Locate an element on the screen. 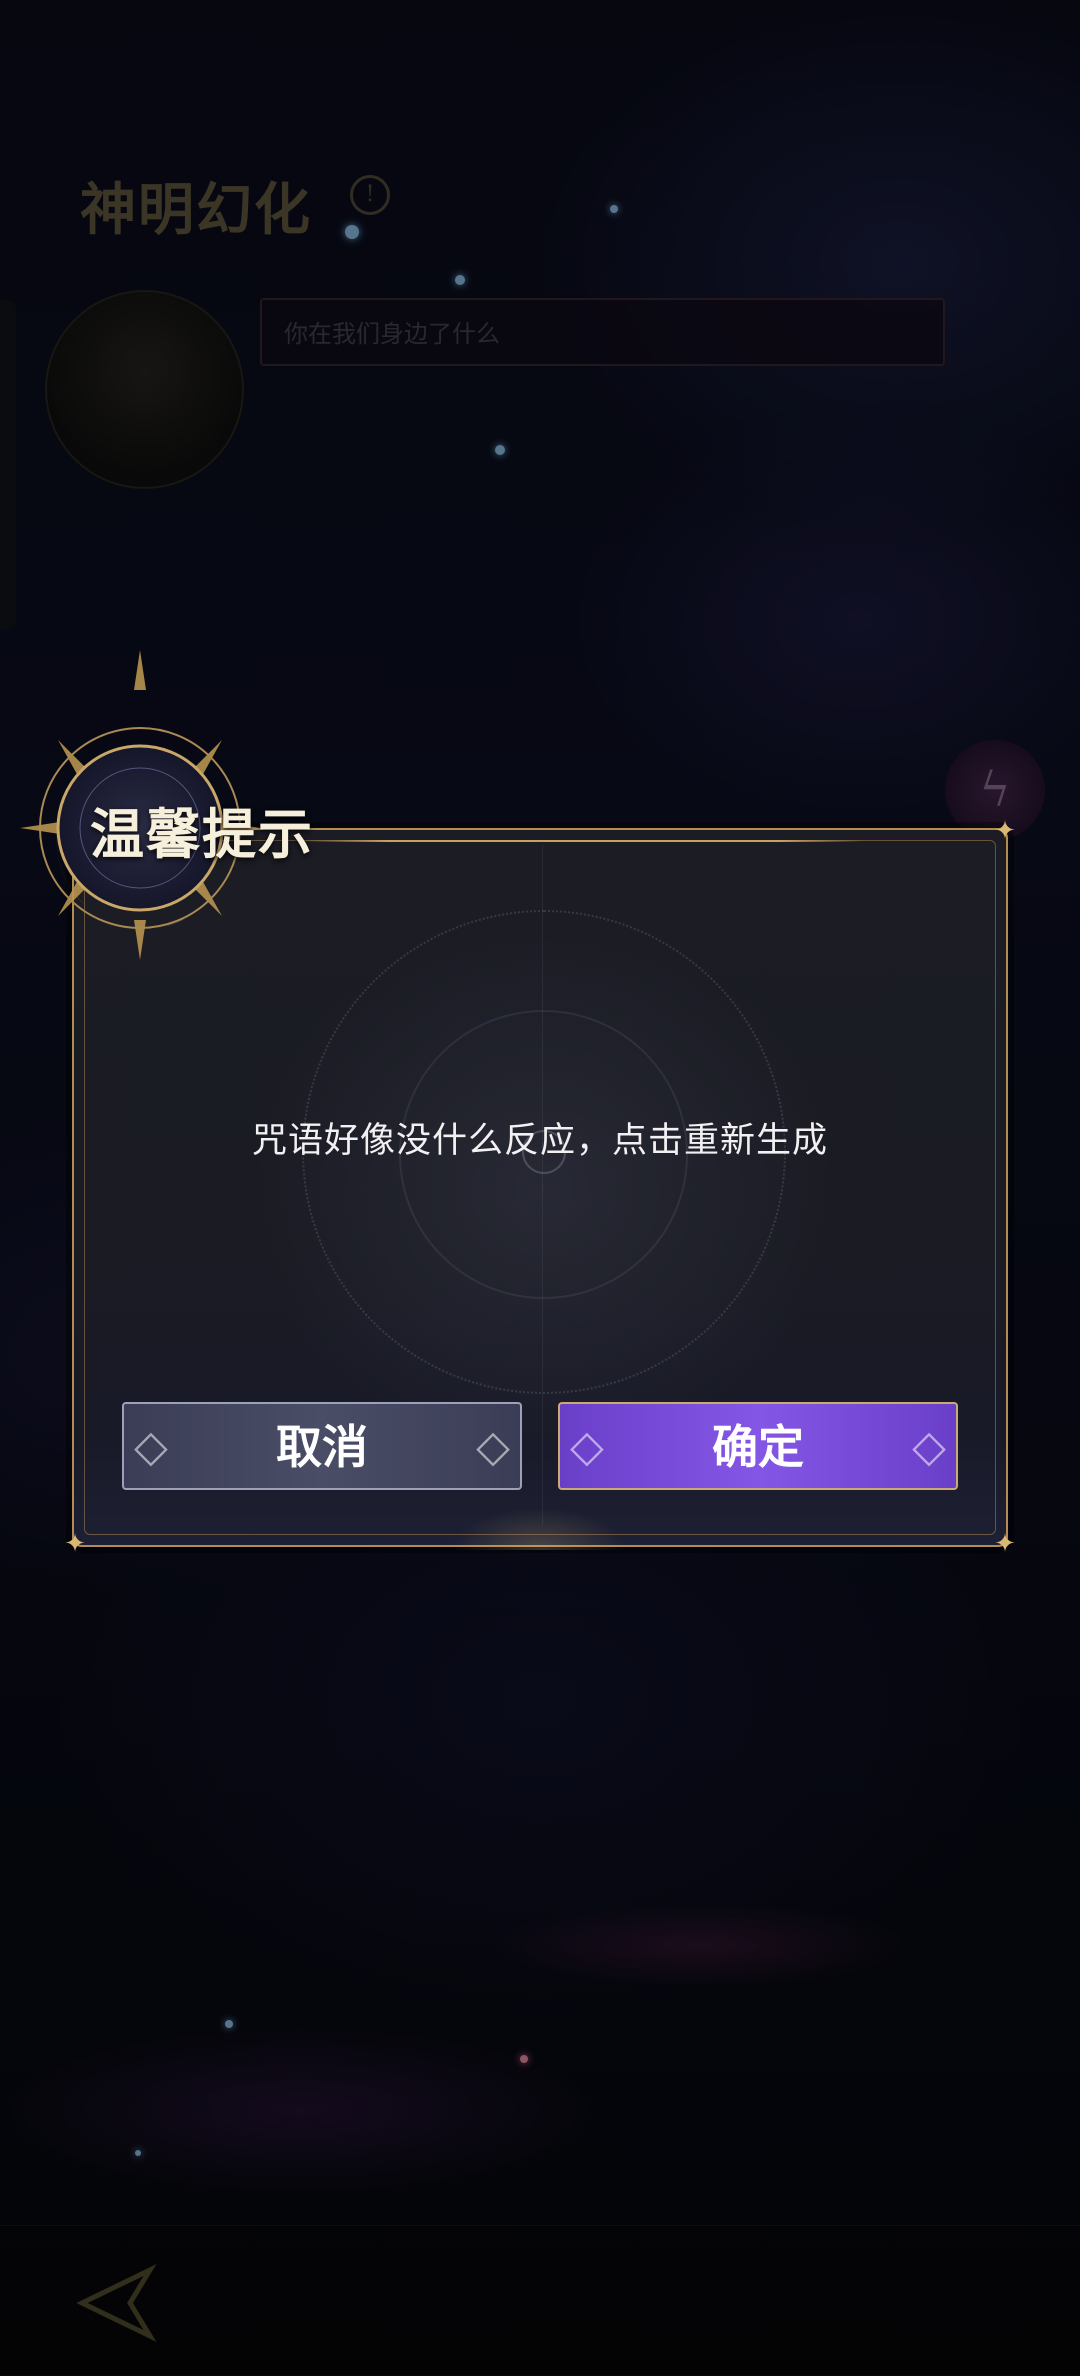 This screenshot has width=1080, height=2376. dialog-title: 温馨提示 is located at coordinates (202, 834).